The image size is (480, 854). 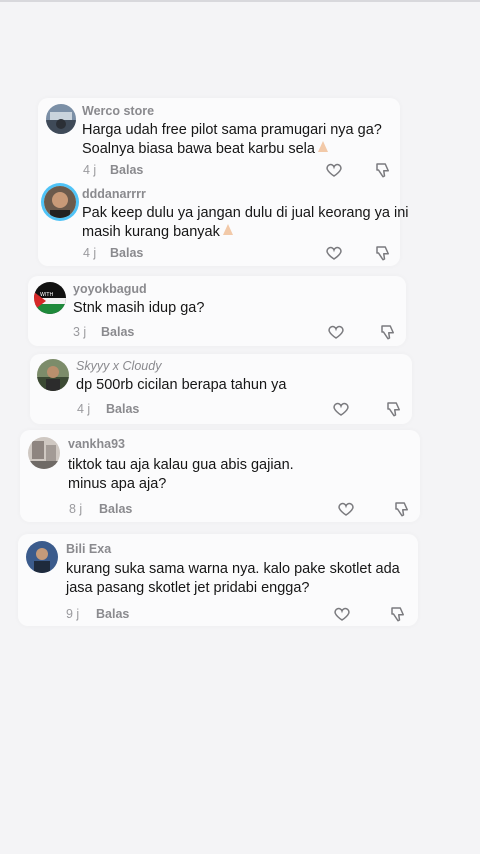 What do you see at coordinates (76, 509) in the screenshot?
I see `comment-time: 8 j` at bounding box center [76, 509].